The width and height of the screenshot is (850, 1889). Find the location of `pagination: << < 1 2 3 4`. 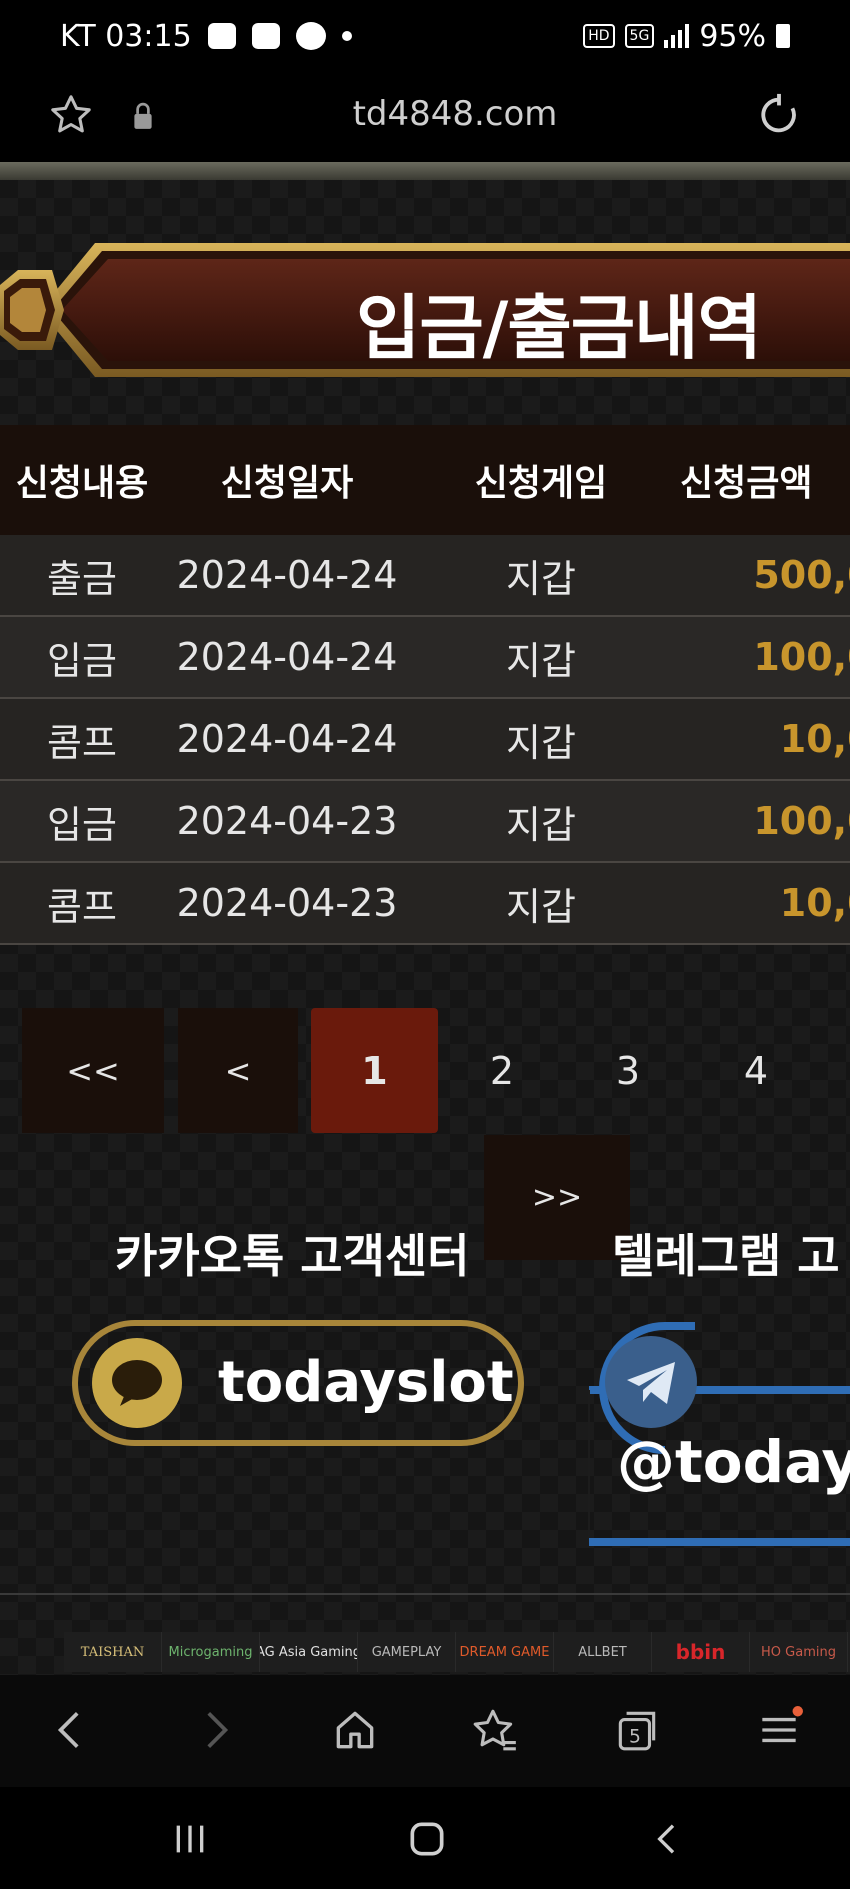

pagination: << < 1 2 3 4 is located at coordinates (425, 1073).